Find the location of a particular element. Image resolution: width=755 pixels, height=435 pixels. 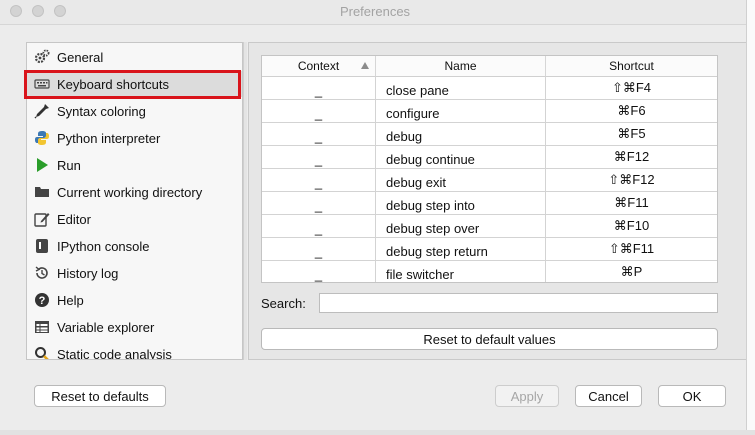

column-header-name: Name is located at coordinates (461, 66).